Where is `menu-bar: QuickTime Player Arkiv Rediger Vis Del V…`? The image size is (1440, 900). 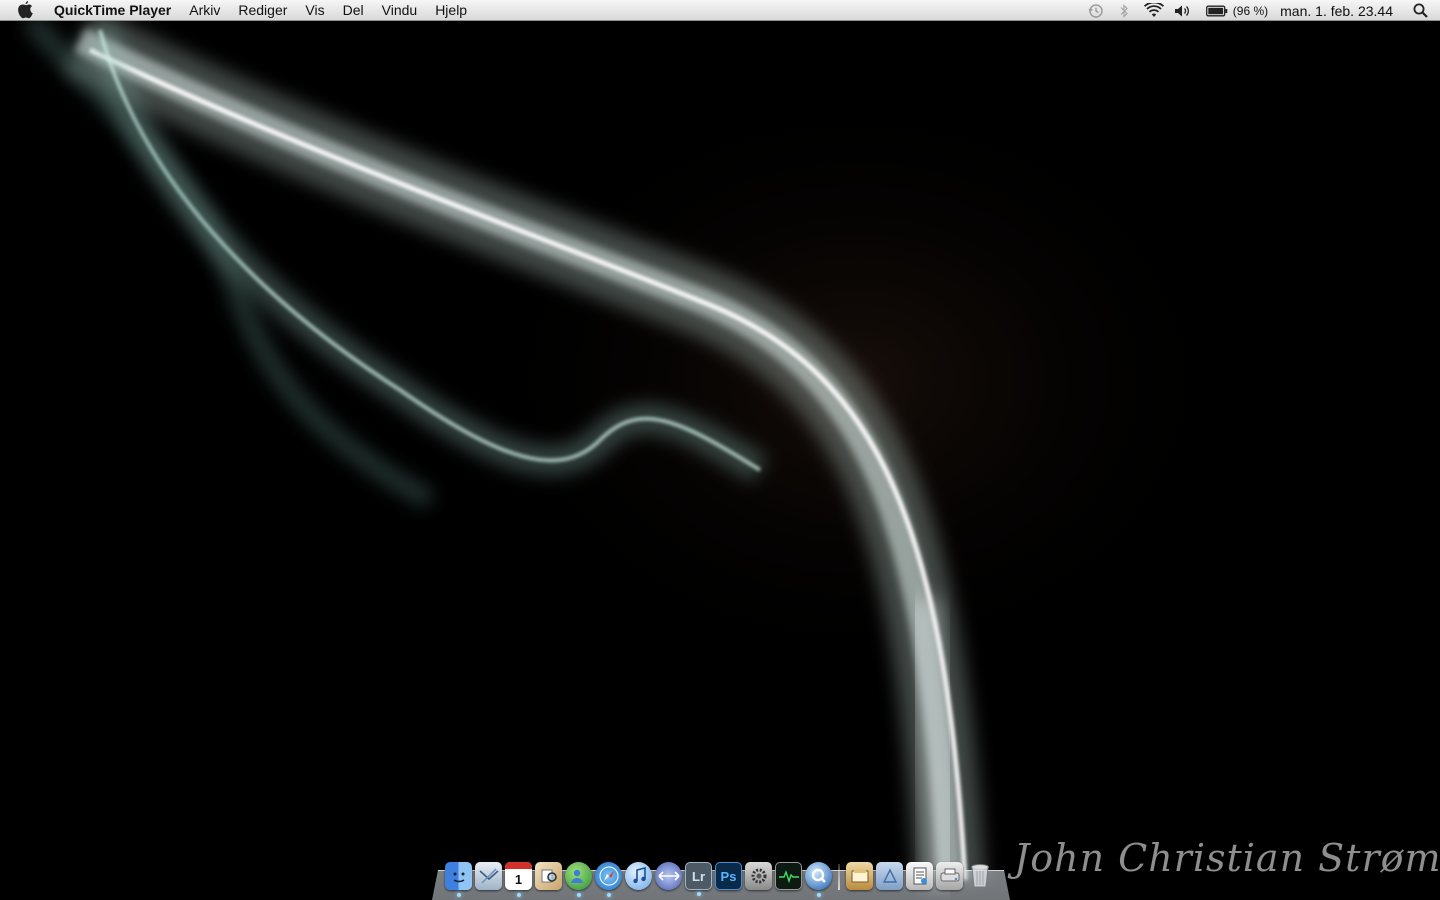 menu-bar: QuickTime Player Arkiv Rediger Vis Del V… is located at coordinates (720, 10).